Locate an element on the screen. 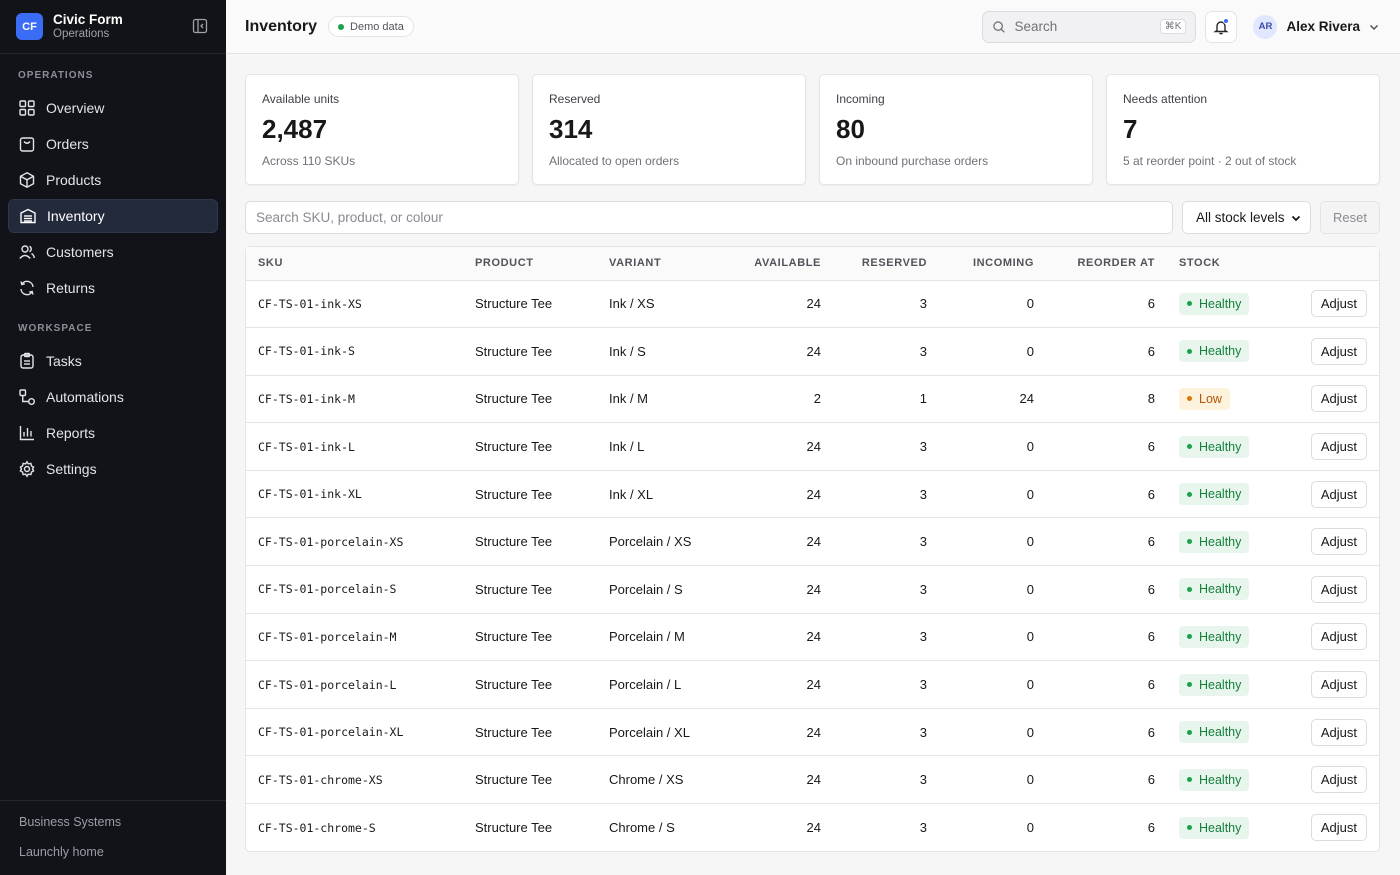  cell-variant: Porcelain / M is located at coordinates (657, 637).